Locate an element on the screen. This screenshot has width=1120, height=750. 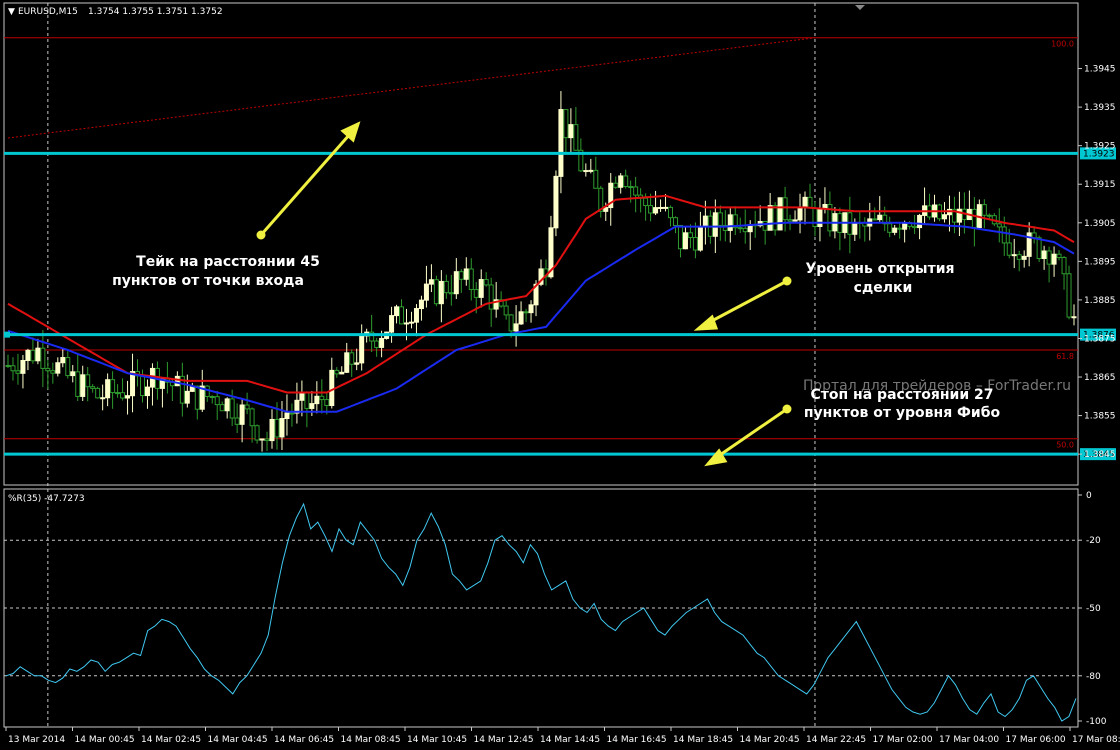
time-tick-label: 17 Mar 02:00 is located at coordinates (903, 740).